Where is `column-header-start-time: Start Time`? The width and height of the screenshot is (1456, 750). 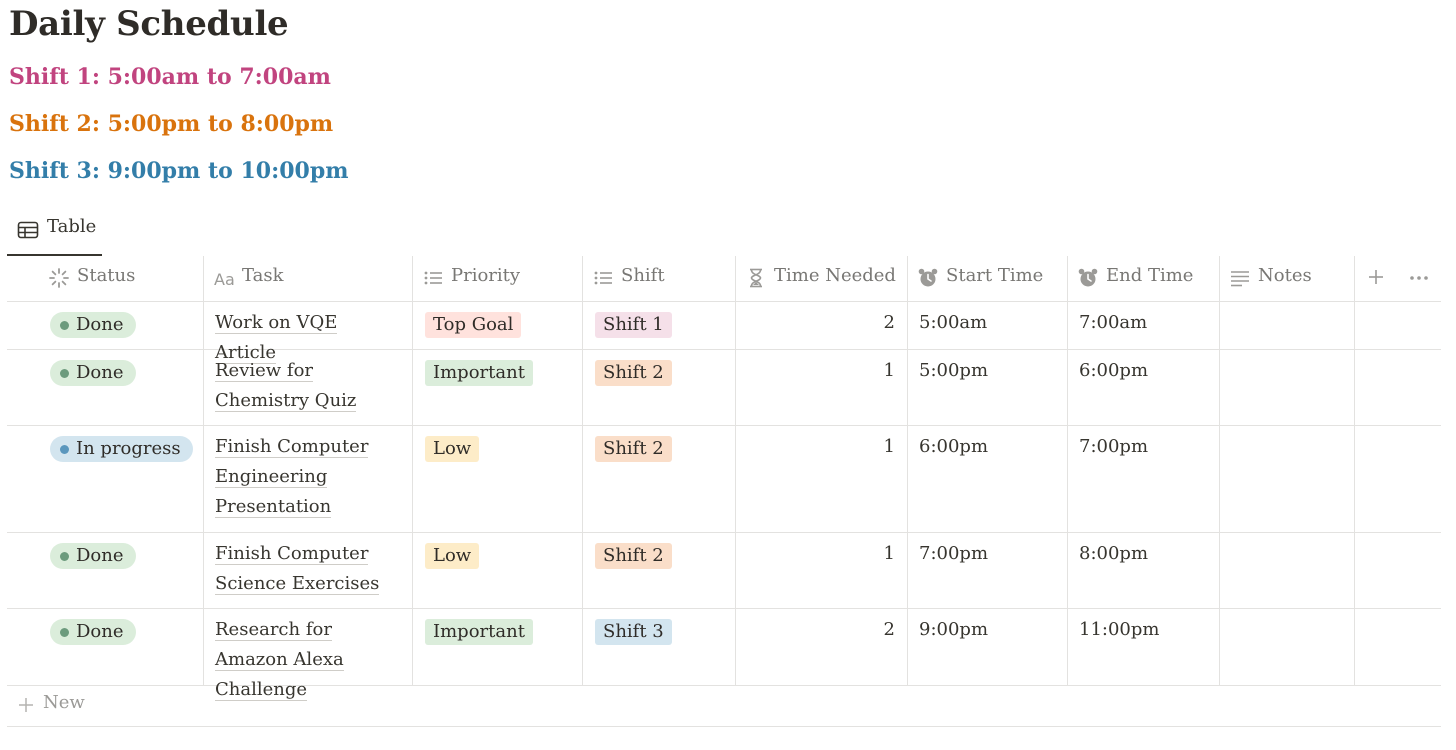 column-header-start-time: Start Time is located at coordinates (988, 278).